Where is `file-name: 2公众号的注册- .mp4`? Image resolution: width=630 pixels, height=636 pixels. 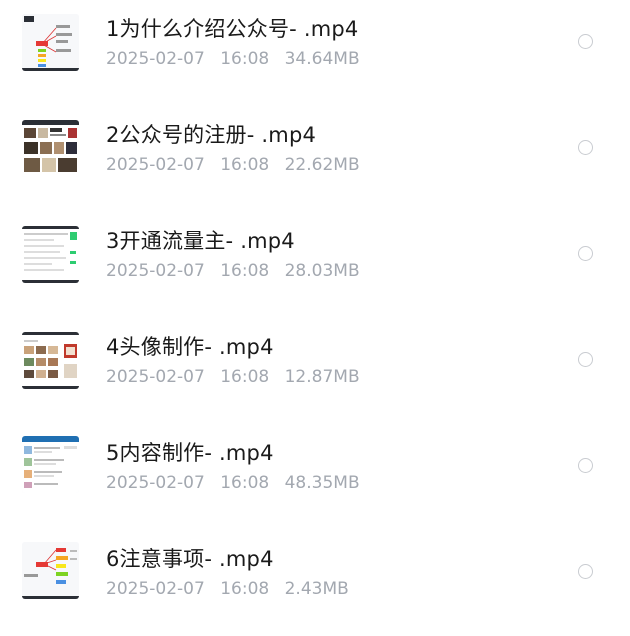
file-name: 2公众号的注册- .mp4 is located at coordinates (211, 135).